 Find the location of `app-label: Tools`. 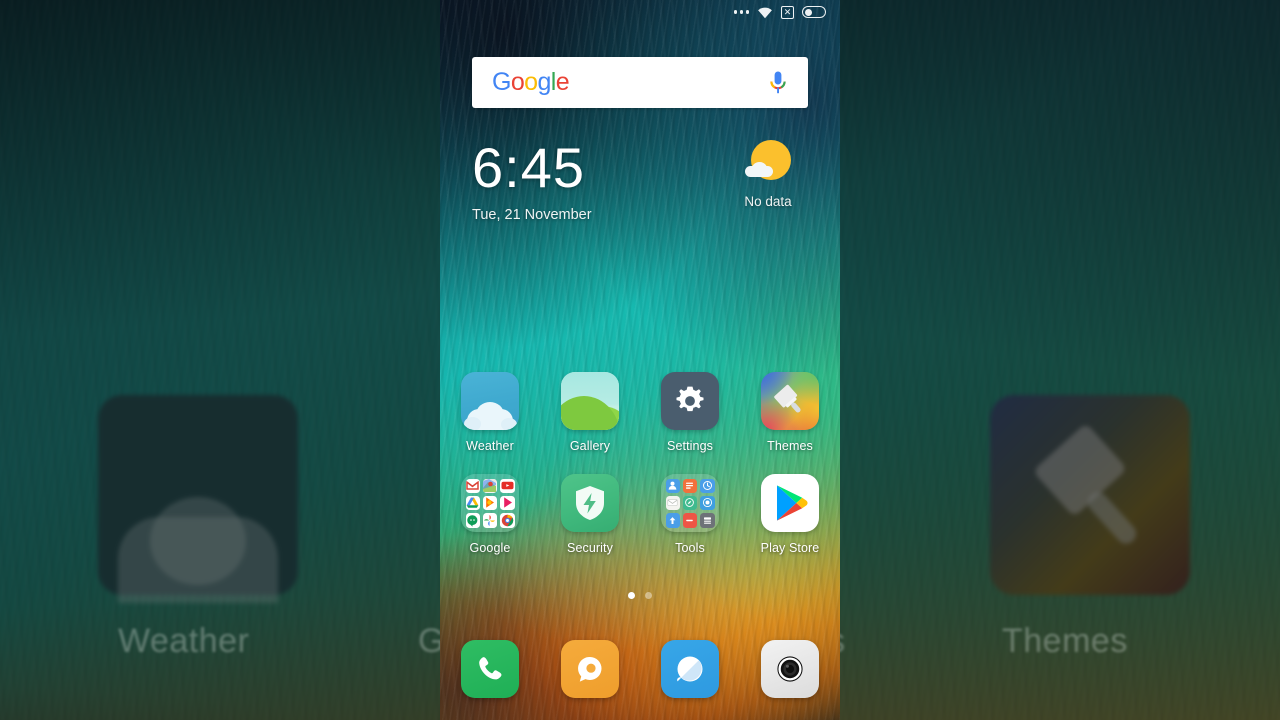

app-label: Tools is located at coordinates (690, 548).